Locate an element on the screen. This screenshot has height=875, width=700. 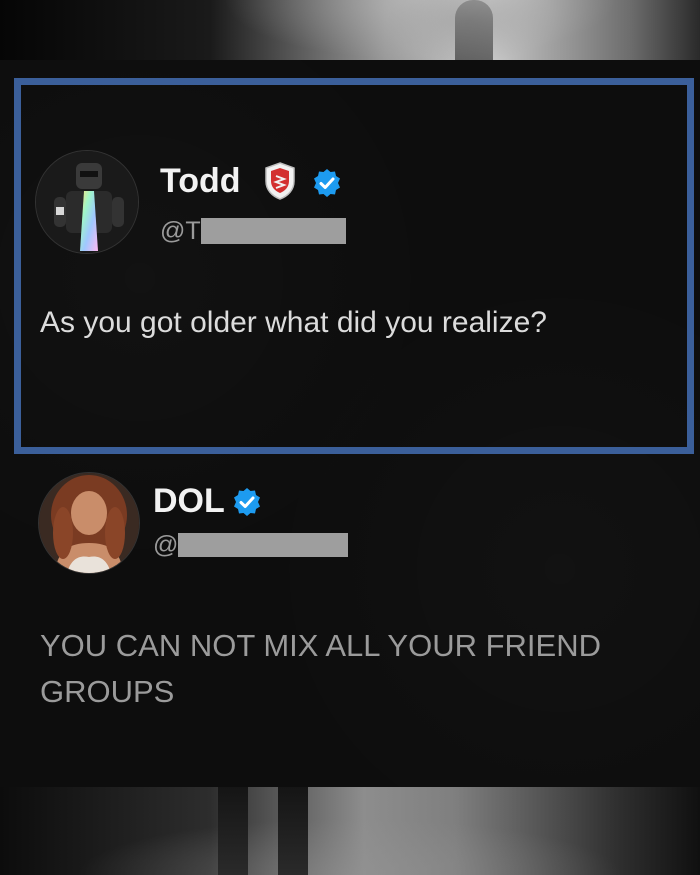
todd-handle: @T is located at coordinates (253, 231).